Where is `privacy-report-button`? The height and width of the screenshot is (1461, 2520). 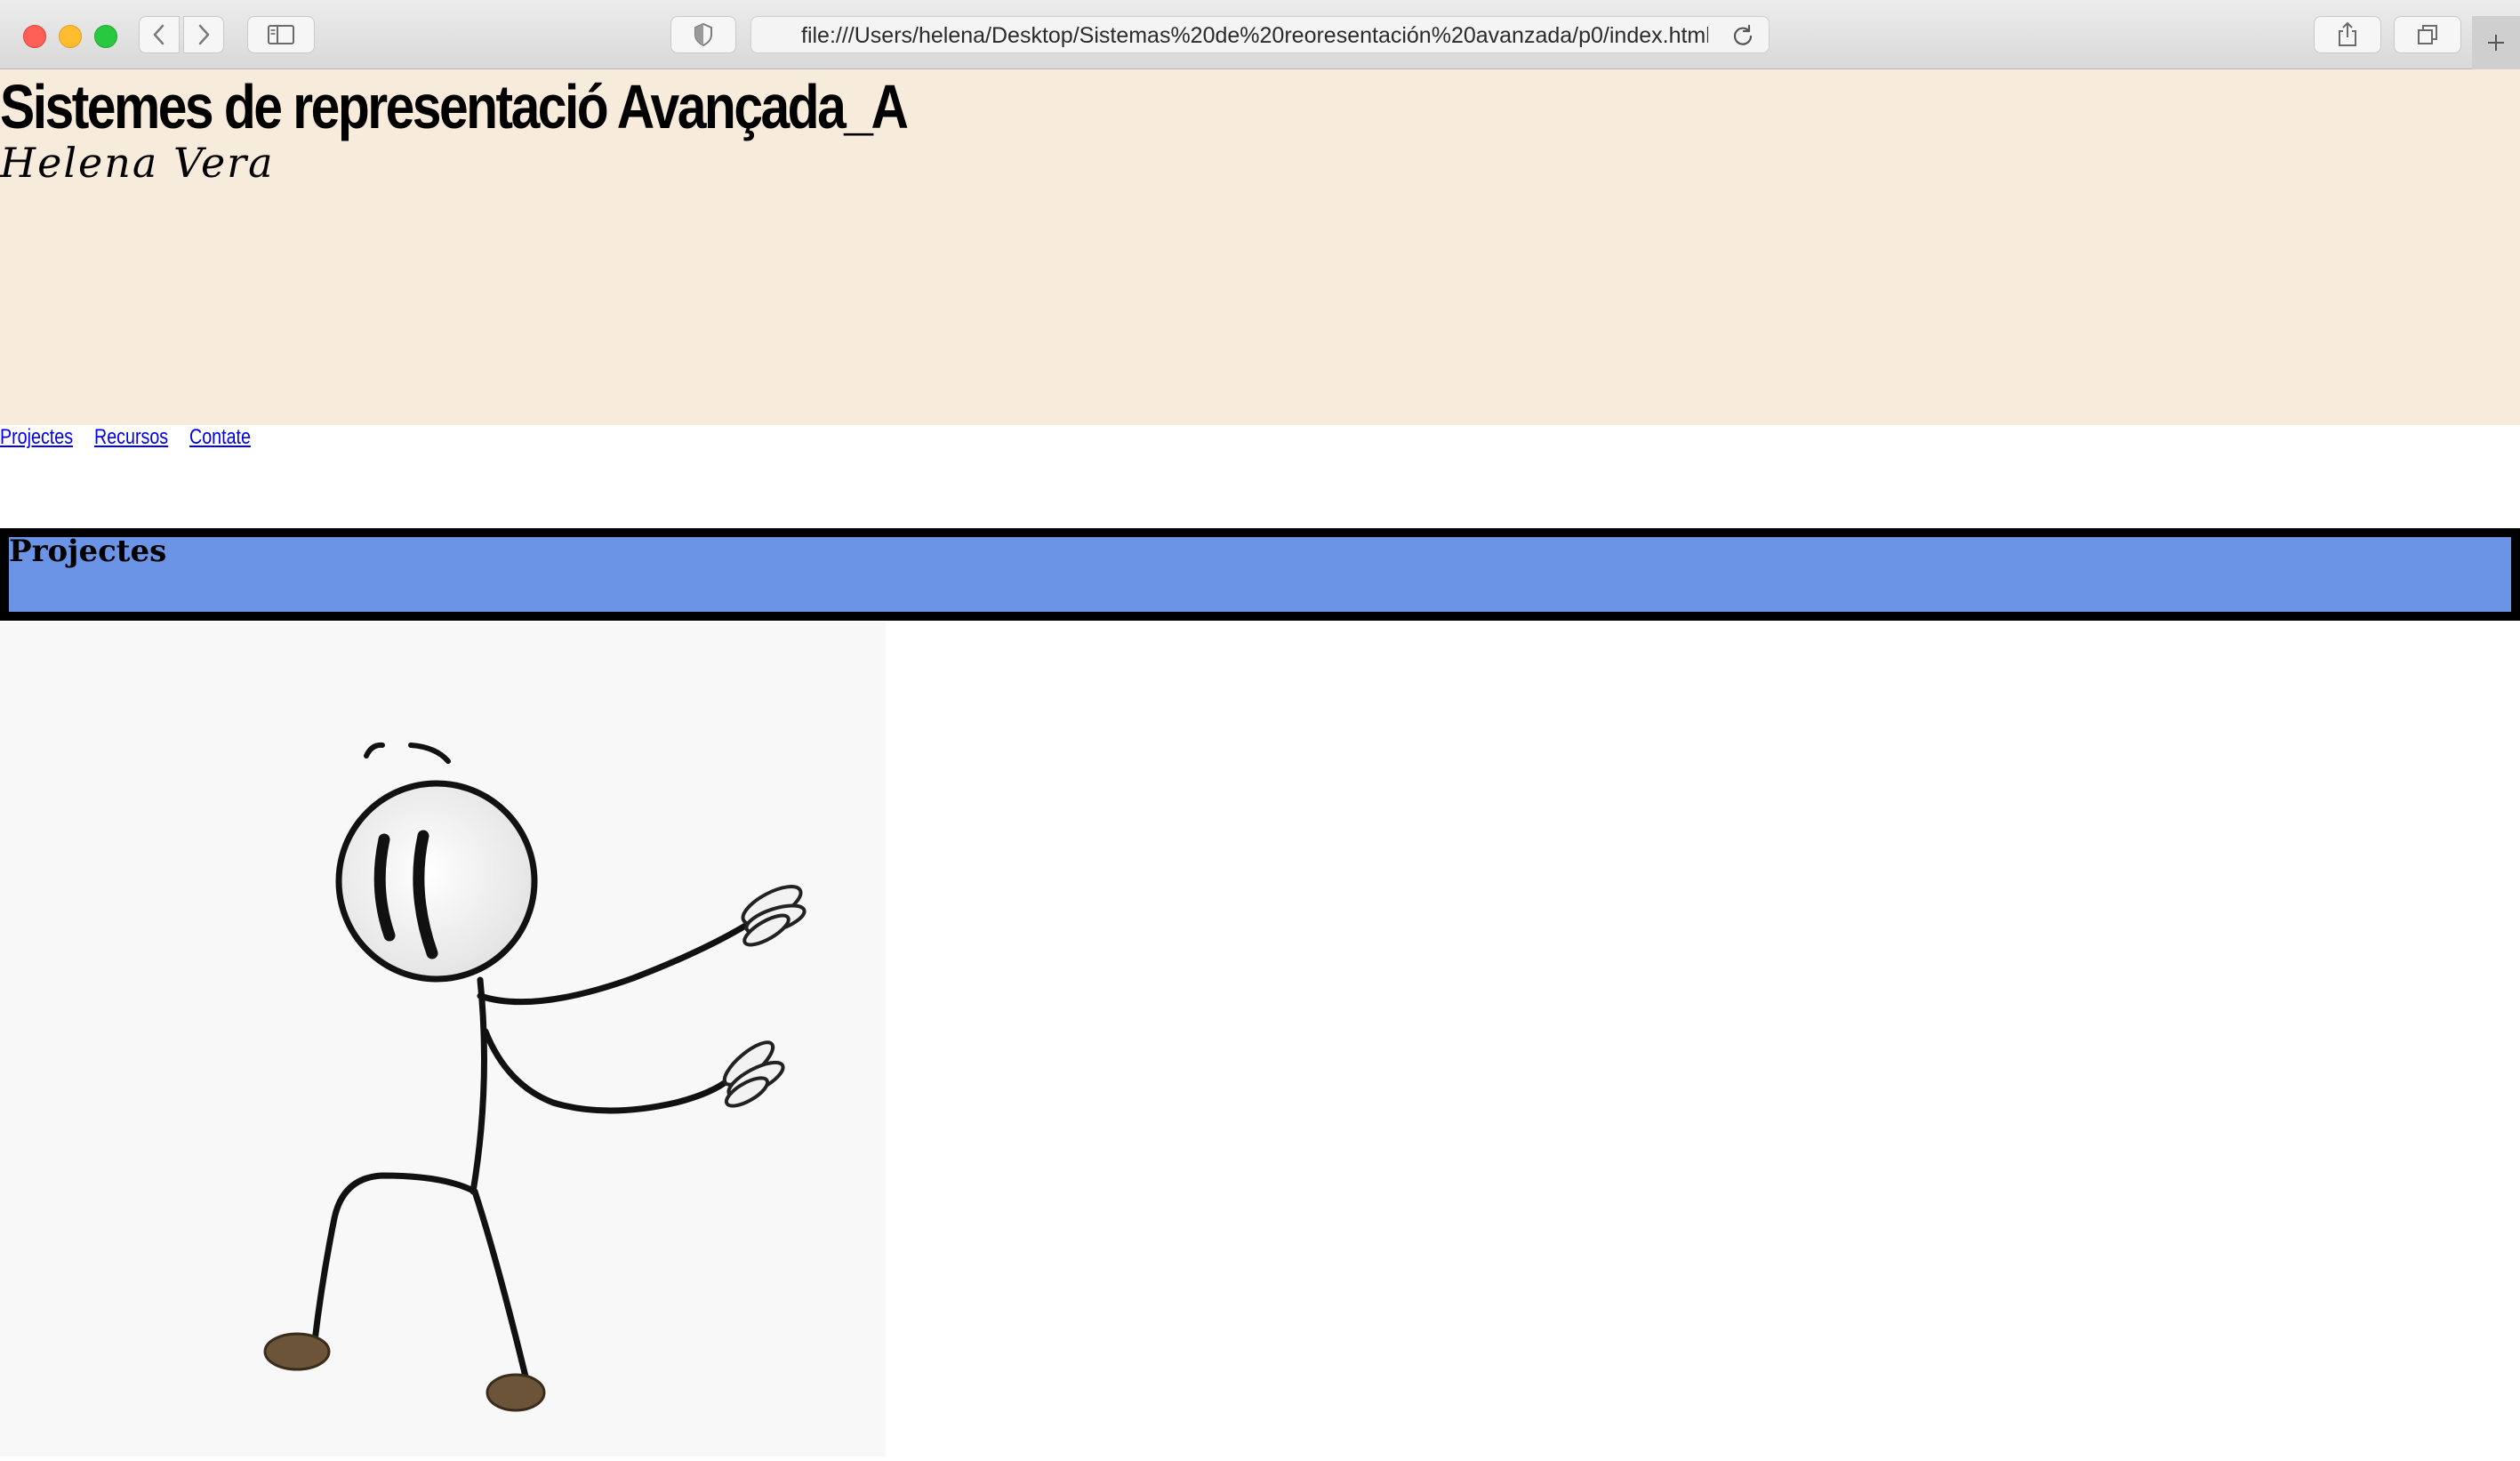
privacy-report-button is located at coordinates (703, 34).